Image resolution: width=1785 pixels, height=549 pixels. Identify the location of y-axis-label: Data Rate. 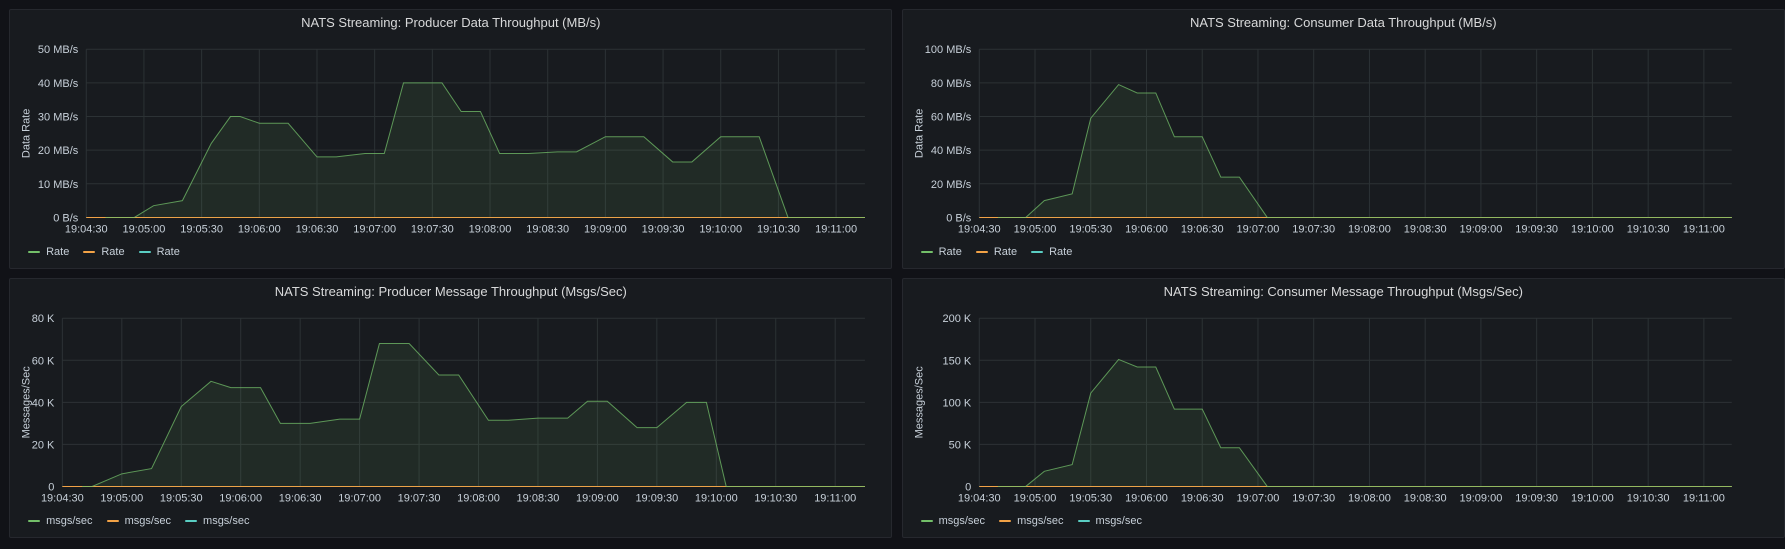
(919, 134).